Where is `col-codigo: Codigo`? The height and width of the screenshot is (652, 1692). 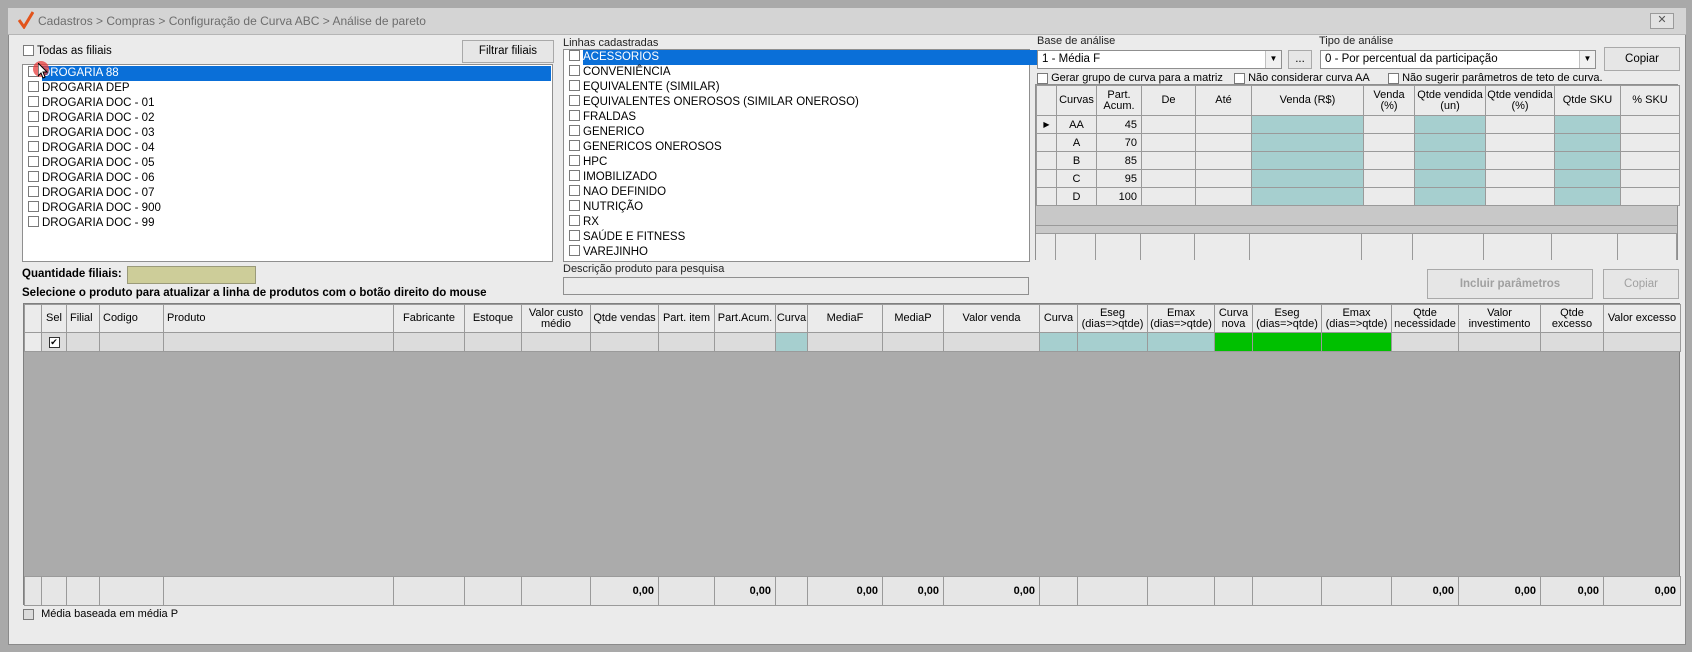
col-codigo: Codigo is located at coordinates (131, 318).